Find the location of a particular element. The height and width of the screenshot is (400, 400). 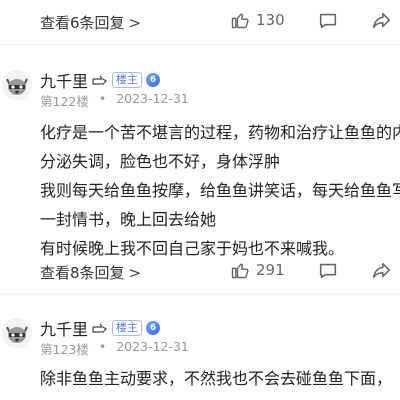

body-line: 一封情书，晚上回去给她 is located at coordinates (128, 219).